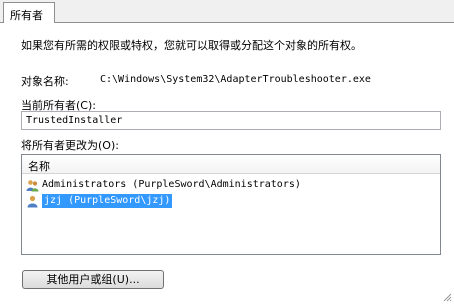 The width and height of the screenshot is (454, 304). I want to click on list-item-label: jzj (PurpleSword\jzj), so click(107, 201).